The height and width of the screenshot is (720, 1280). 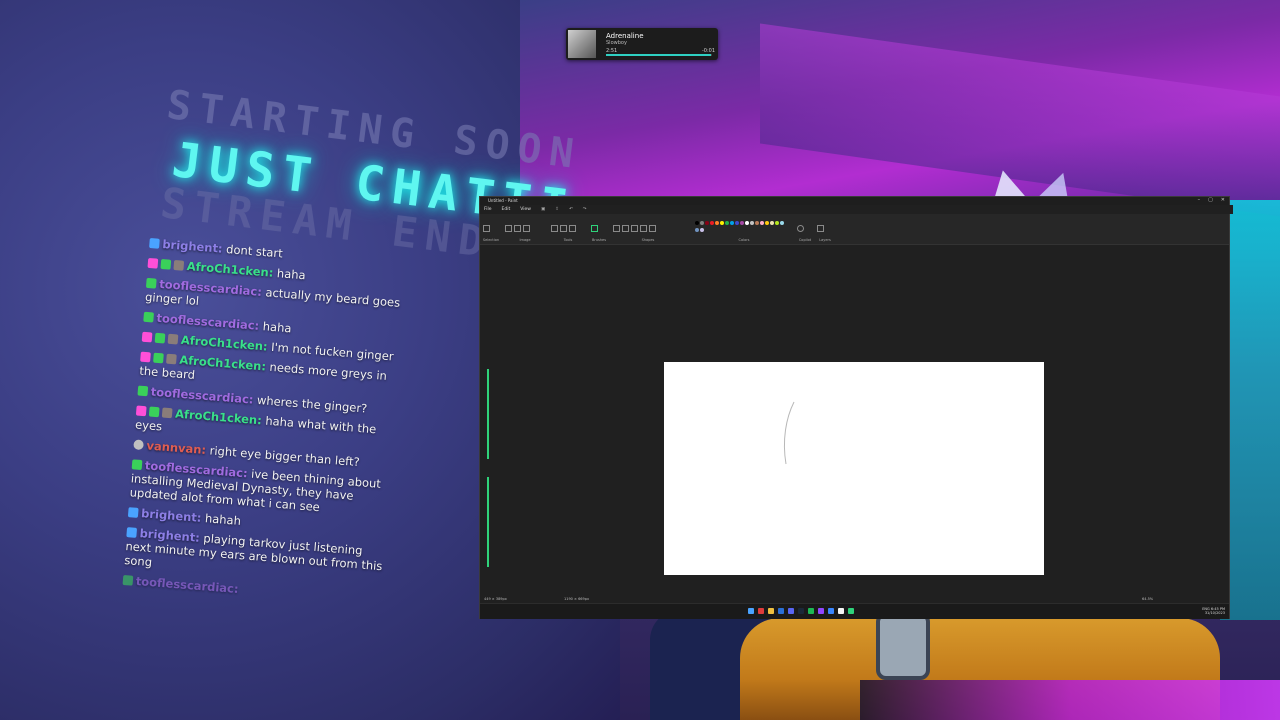 I want to click on paint-icon, so click(x=851, y=611).